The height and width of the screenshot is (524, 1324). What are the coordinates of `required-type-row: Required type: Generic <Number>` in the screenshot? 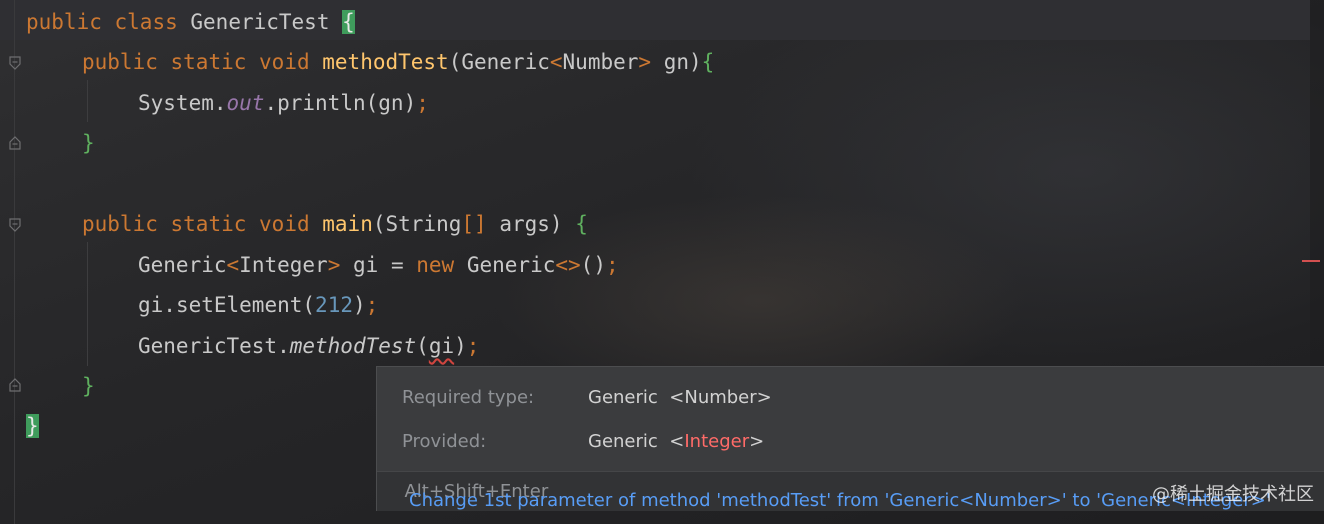 It's located at (587, 397).